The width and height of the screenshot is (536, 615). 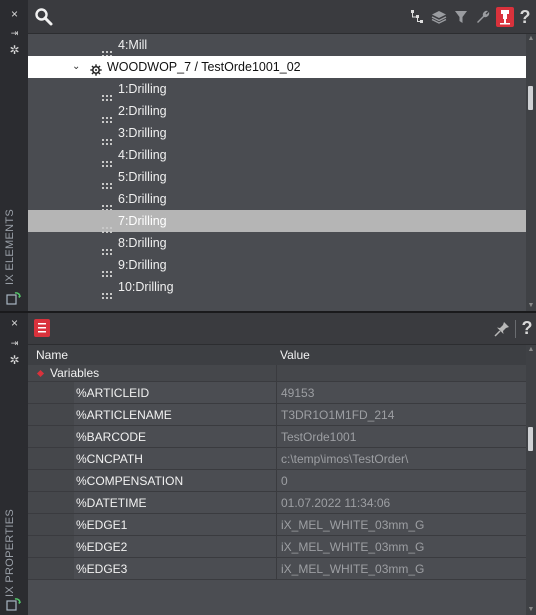 What do you see at coordinates (175, 569) in the screenshot?
I see `property-name: %EDGE3` at bounding box center [175, 569].